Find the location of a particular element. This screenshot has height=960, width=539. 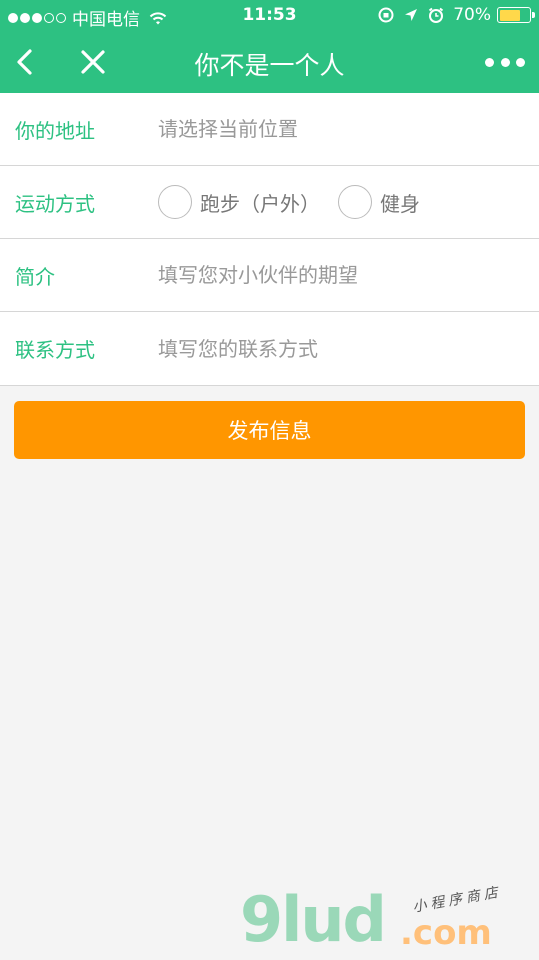

rotation-lock-icon is located at coordinates (386, 15).